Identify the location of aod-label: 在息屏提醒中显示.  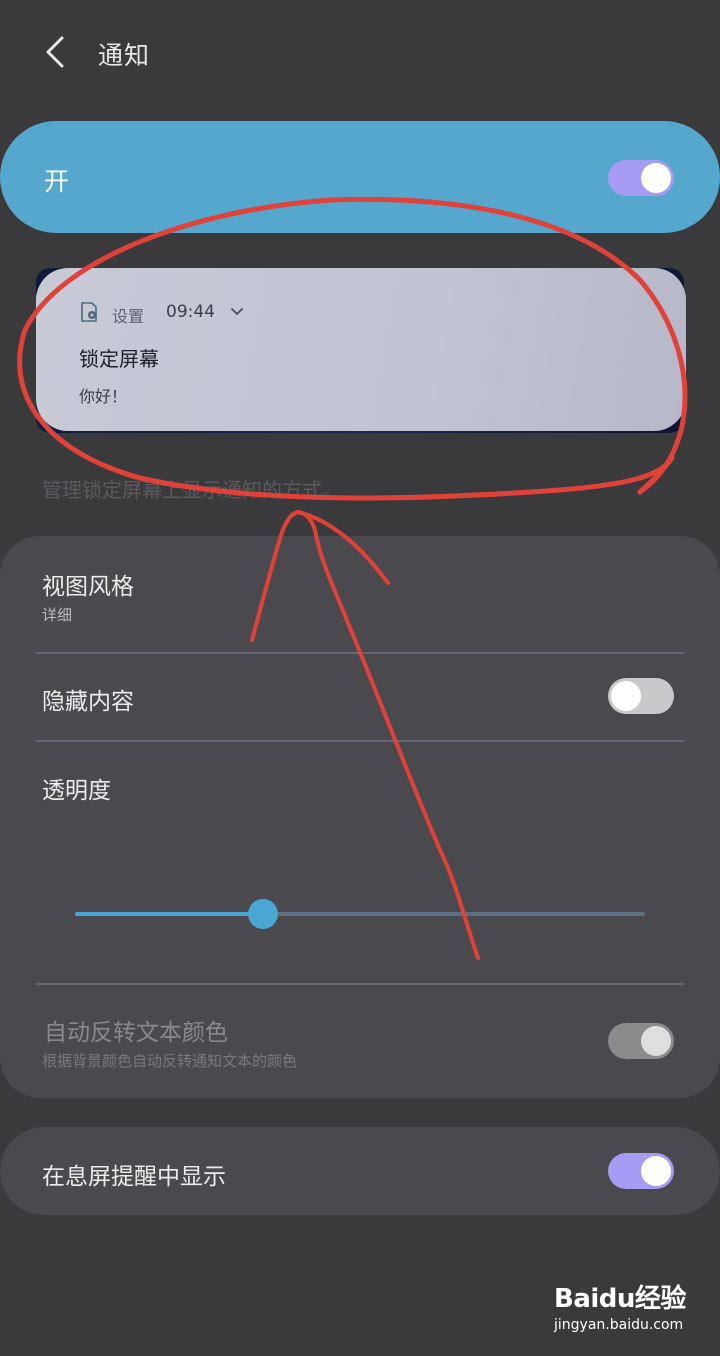
(134, 1177).